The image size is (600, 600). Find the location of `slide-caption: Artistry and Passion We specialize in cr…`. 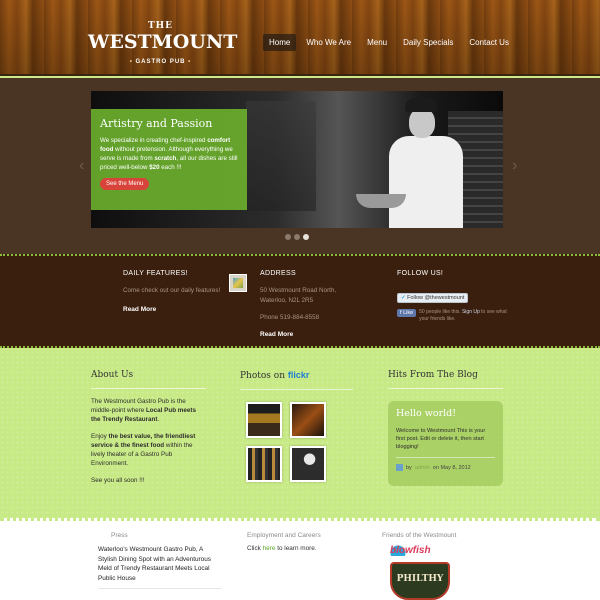

slide-caption: Artistry and Passion We specialize in cr… is located at coordinates (169, 159).